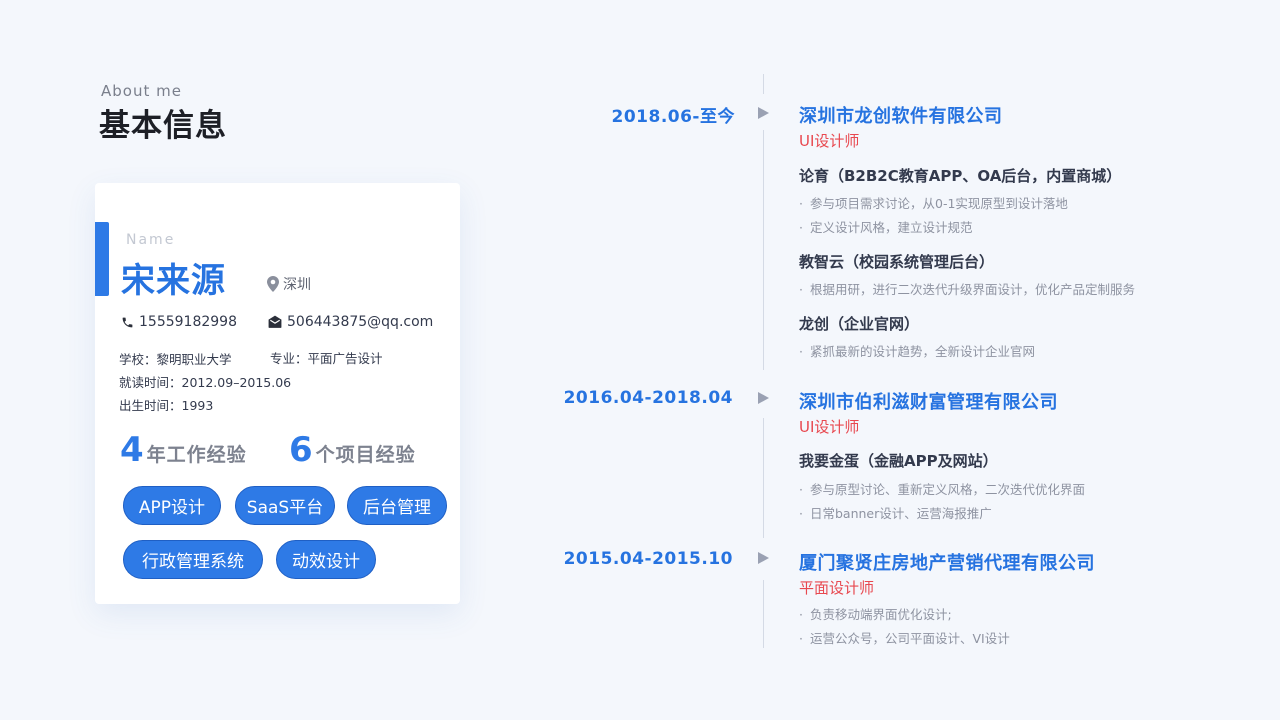  I want to click on city-text: 深圳, so click(297, 285).